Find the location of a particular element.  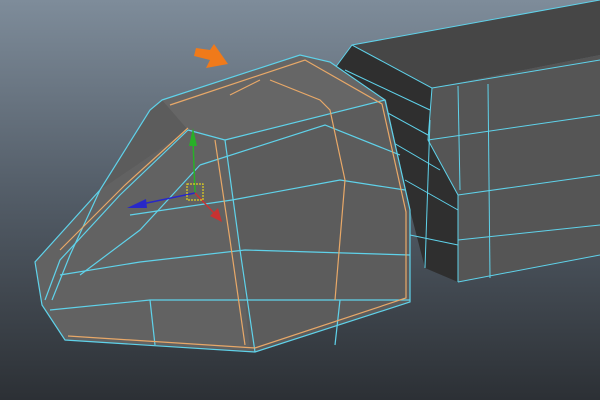

orange-arrow-icon is located at coordinates (211, 56).